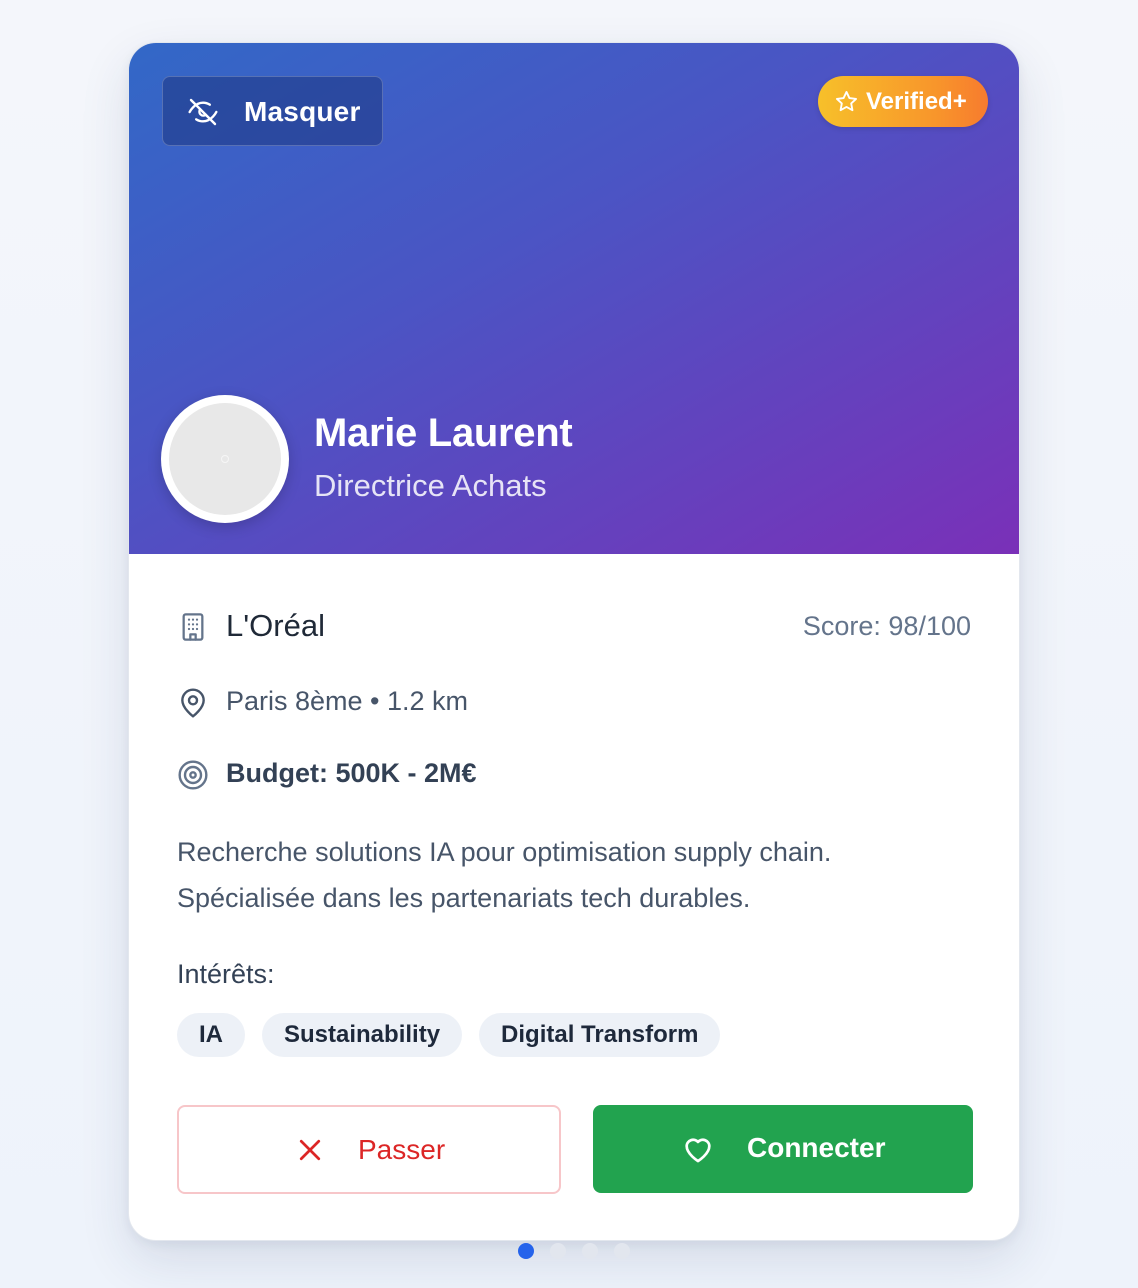 The image size is (1138, 1288). I want to click on pagination-dots, so click(574, 1251).